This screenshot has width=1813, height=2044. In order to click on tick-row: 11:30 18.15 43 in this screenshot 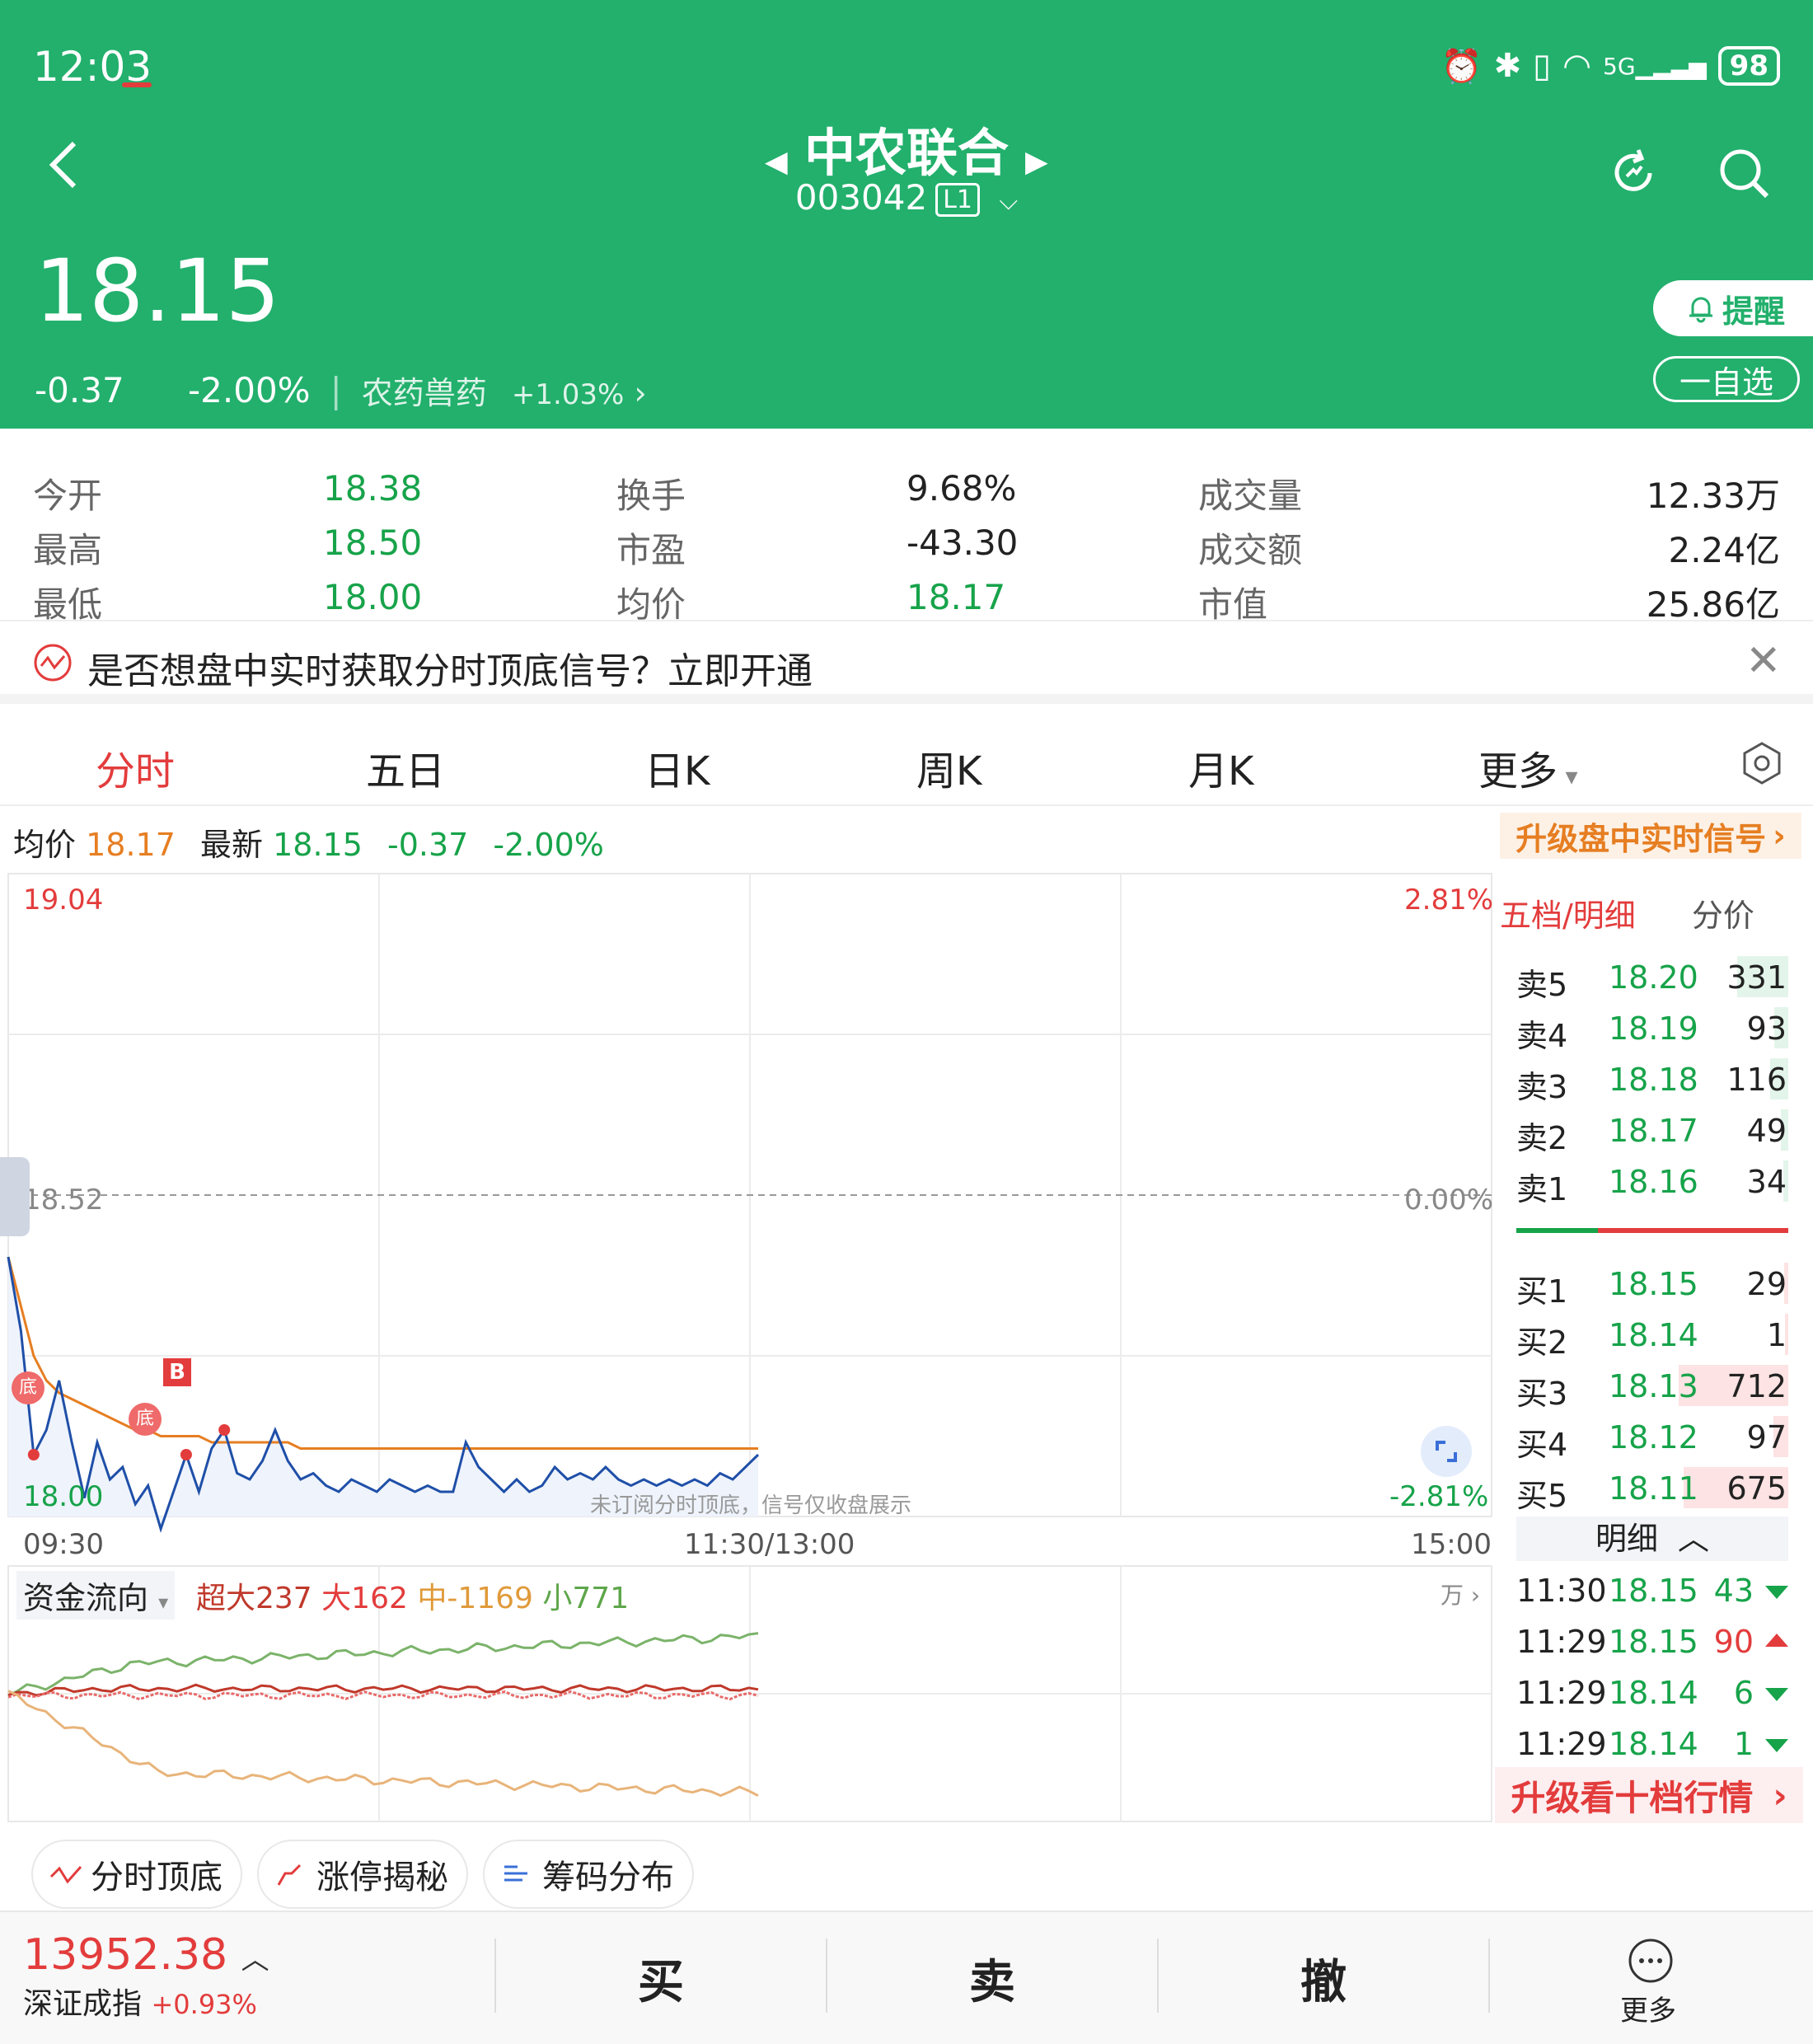, I will do `click(1652, 1589)`.